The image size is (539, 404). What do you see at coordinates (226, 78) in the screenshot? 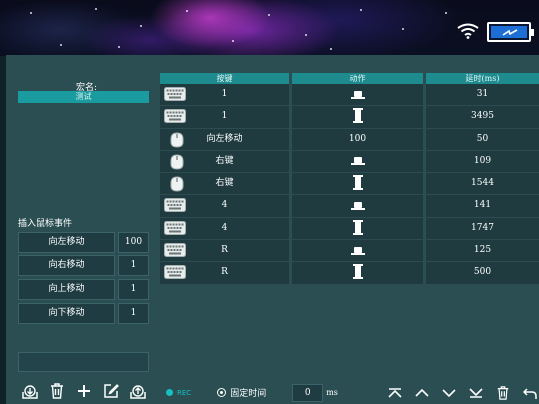
I see `header-key: 按键` at bounding box center [226, 78].